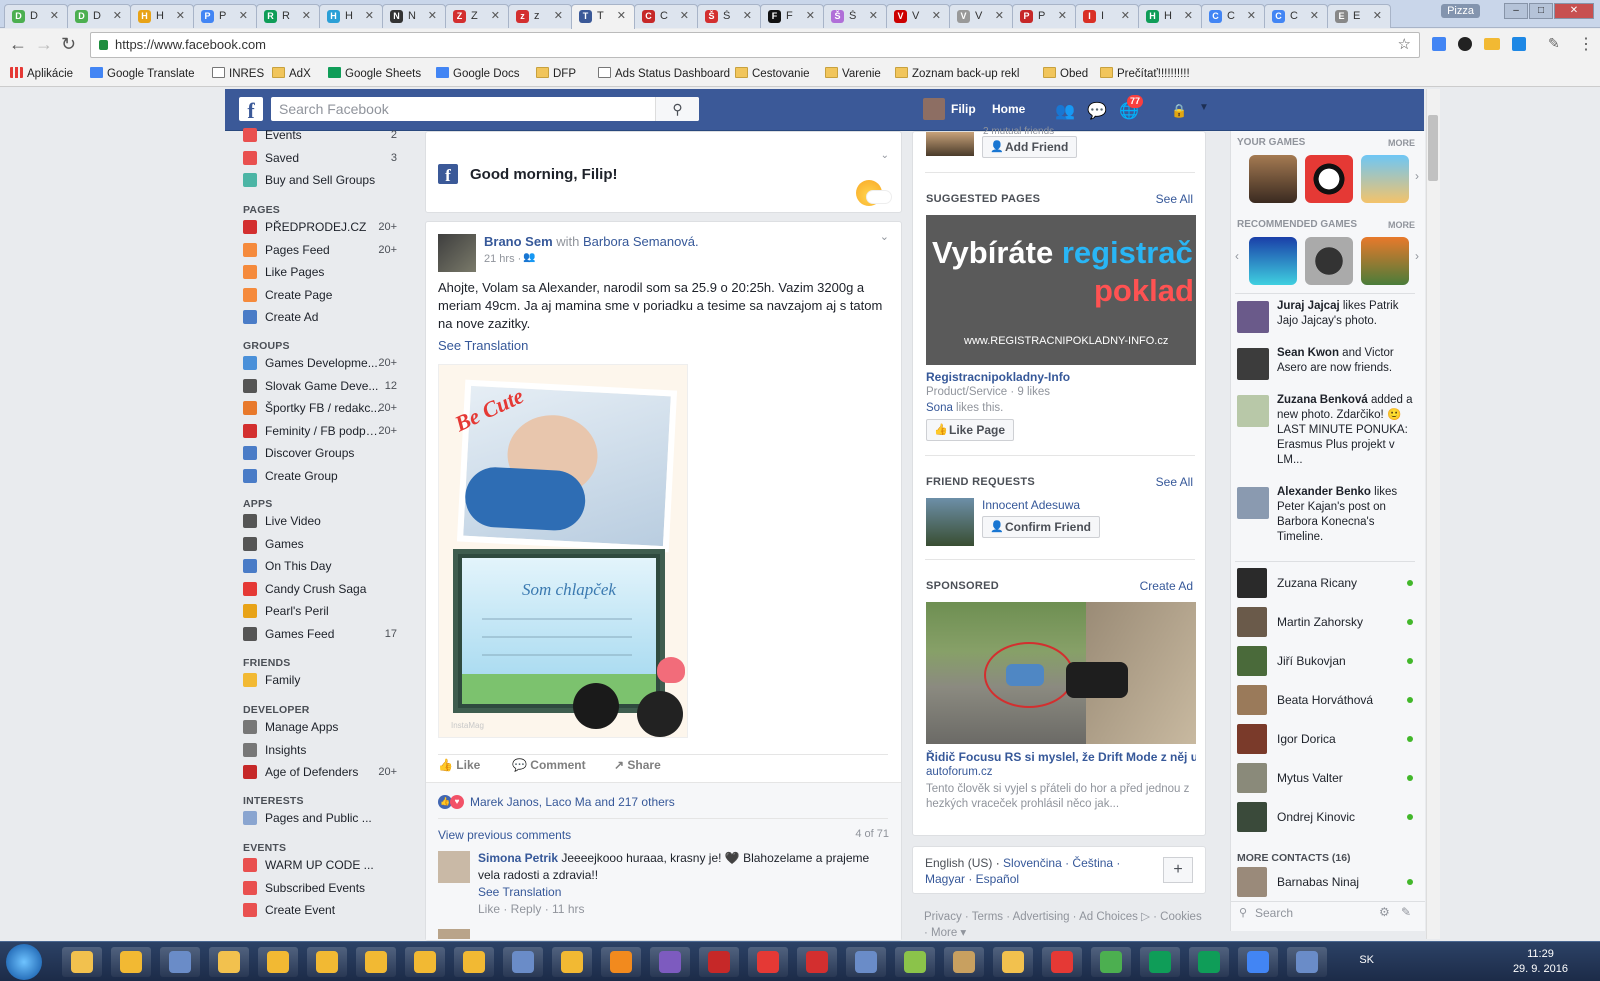  Describe the element at coordinates (1540, 962) in the screenshot. I see `clock: 11:29 29. 9. 2016` at that location.